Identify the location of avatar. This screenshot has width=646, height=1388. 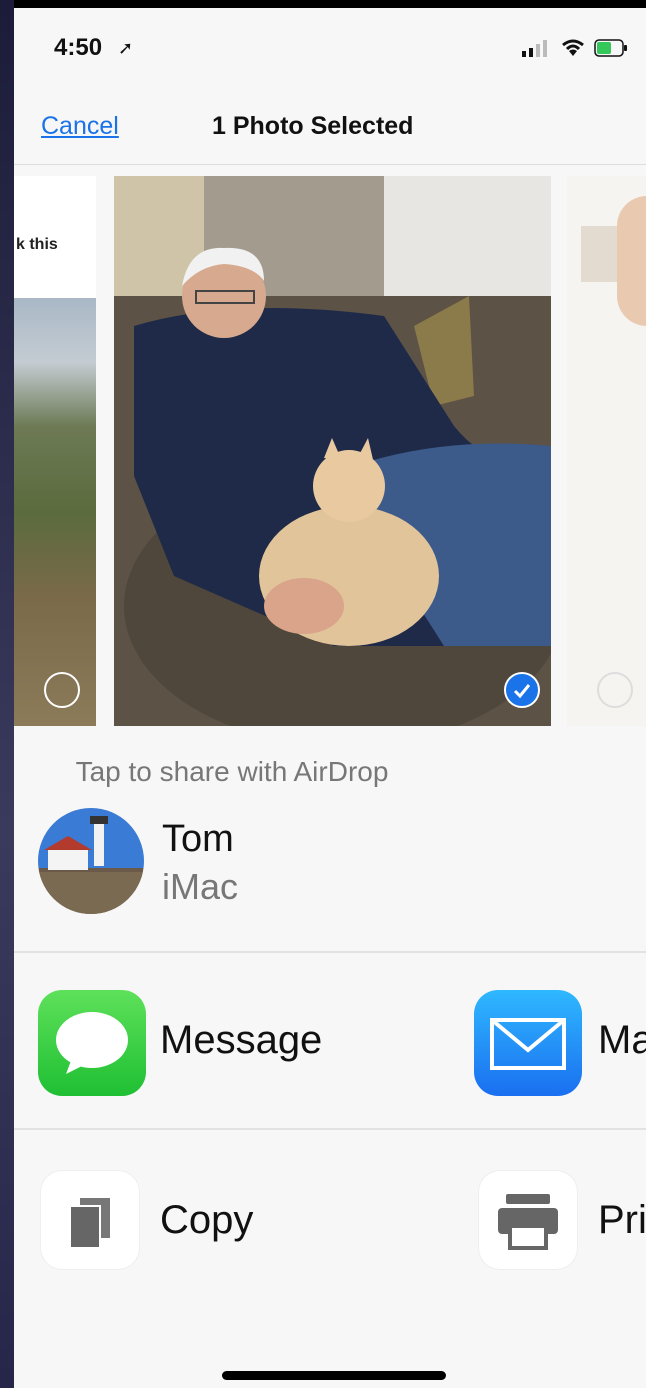
(91, 861).